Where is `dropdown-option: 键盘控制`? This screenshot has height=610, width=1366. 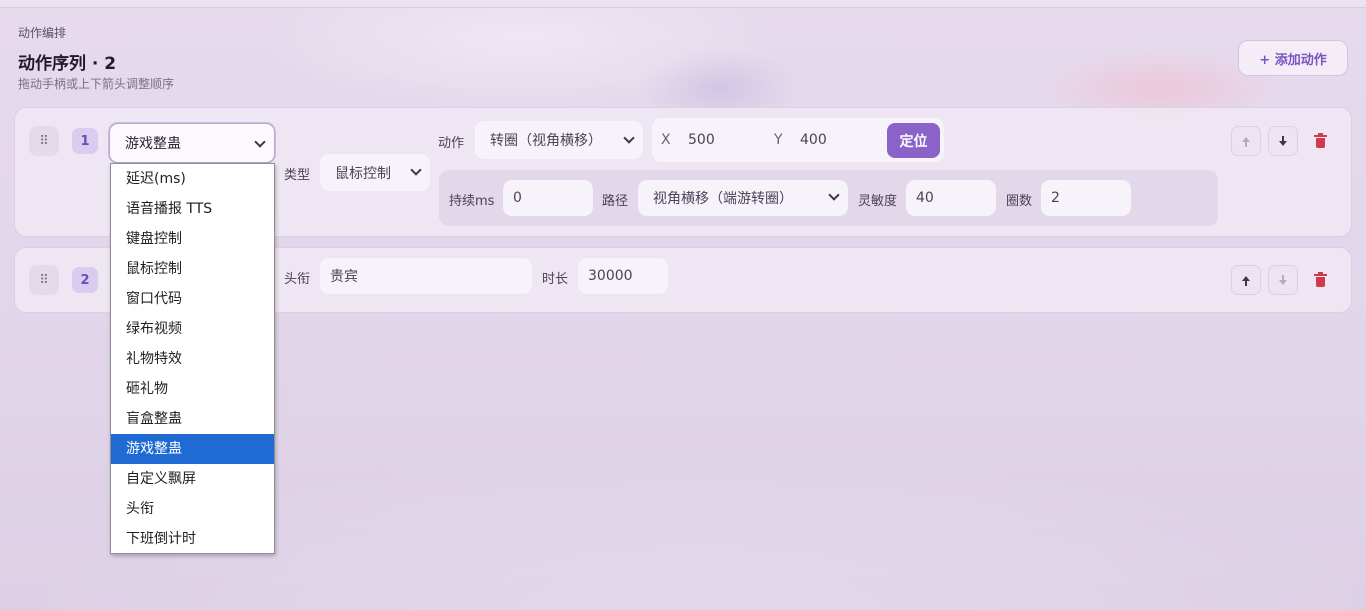 dropdown-option: 键盘控制 is located at coordinates (192, 239).